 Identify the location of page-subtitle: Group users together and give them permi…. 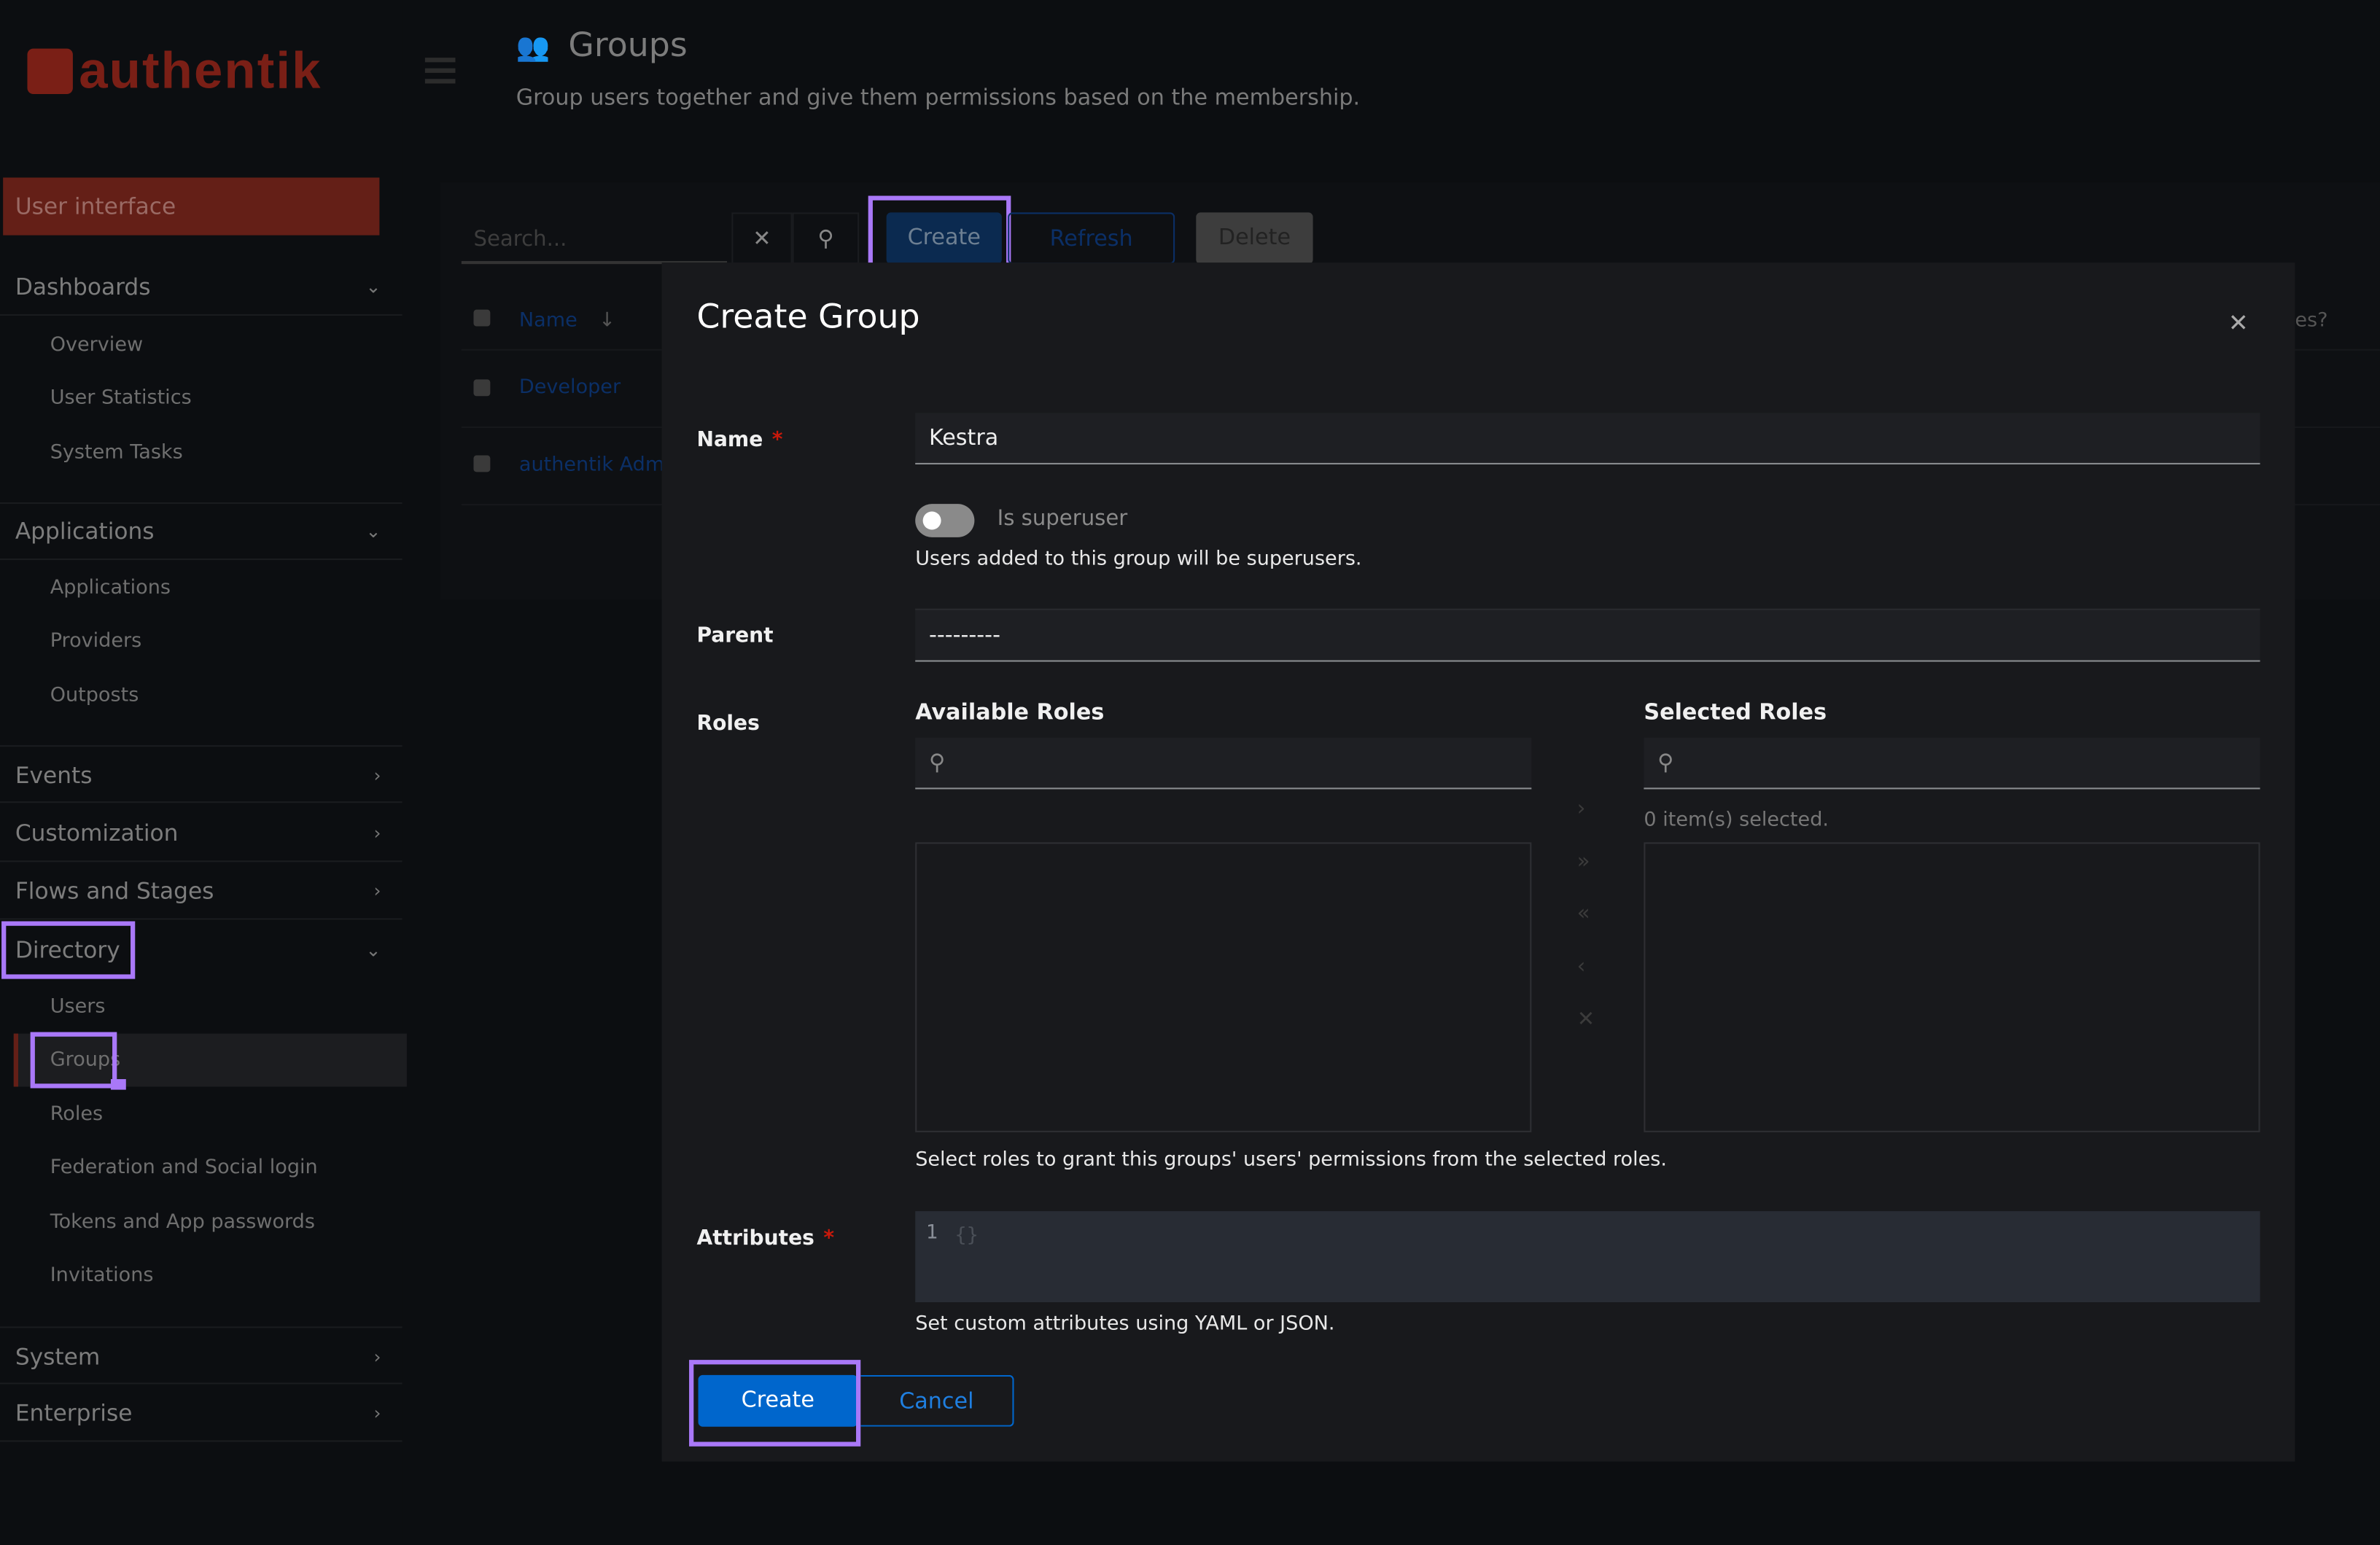
(938, 98).